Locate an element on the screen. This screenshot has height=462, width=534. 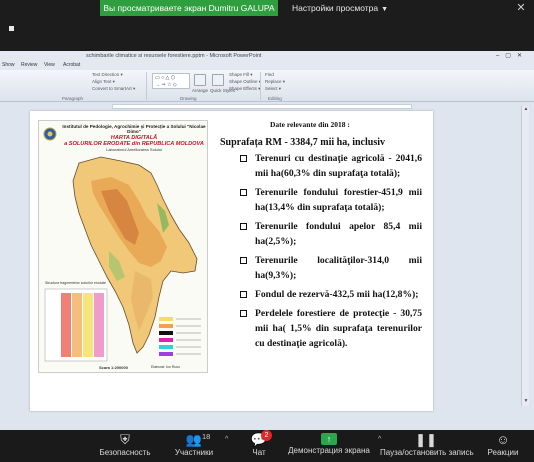
chevron-down-icon: ▼ is located at coordinates (385, 9).